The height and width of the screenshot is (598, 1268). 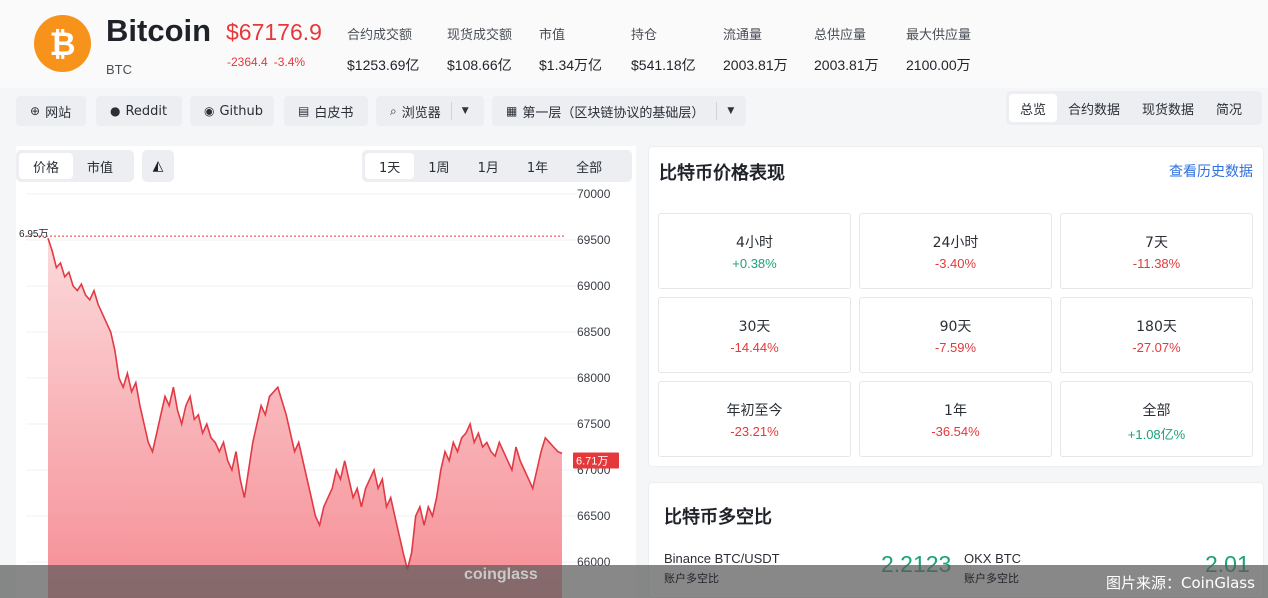 I want to click on history-data-link: 查看历史数据, so click(x=1211, y=171).